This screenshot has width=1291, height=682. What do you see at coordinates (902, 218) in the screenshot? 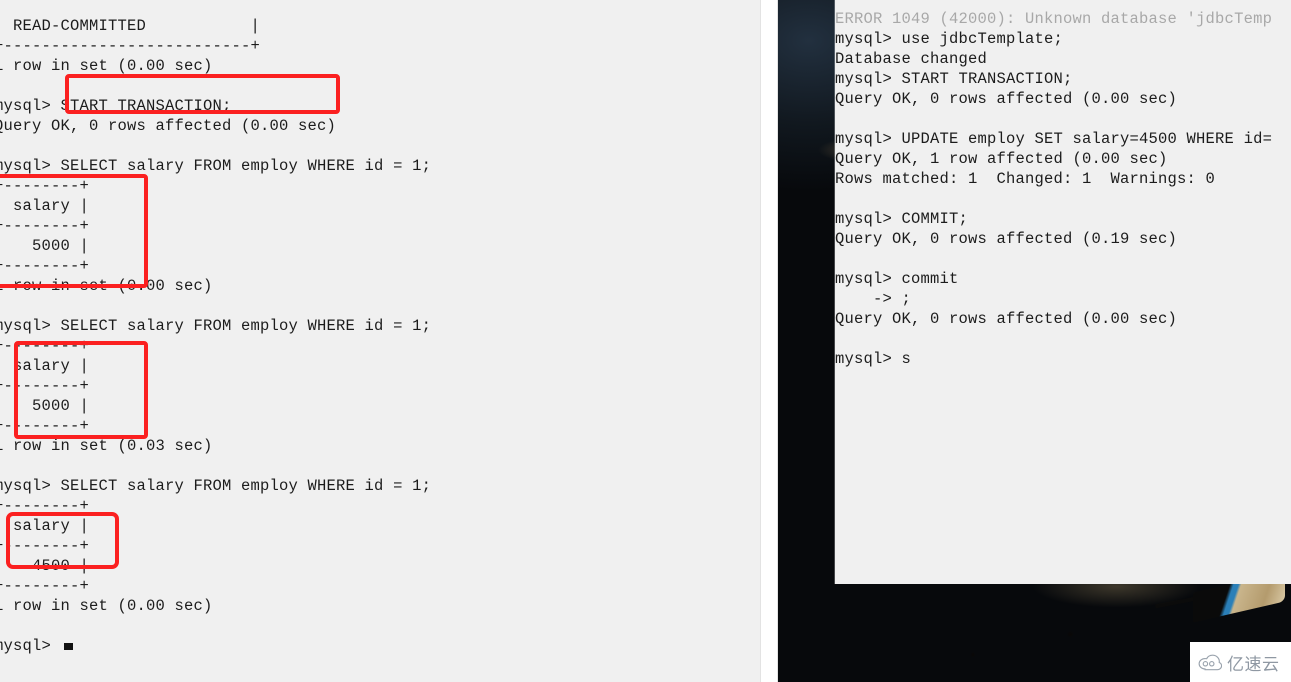
I see `terminal-line: mysql> COMMIT;` at bounding box center [902, 218].